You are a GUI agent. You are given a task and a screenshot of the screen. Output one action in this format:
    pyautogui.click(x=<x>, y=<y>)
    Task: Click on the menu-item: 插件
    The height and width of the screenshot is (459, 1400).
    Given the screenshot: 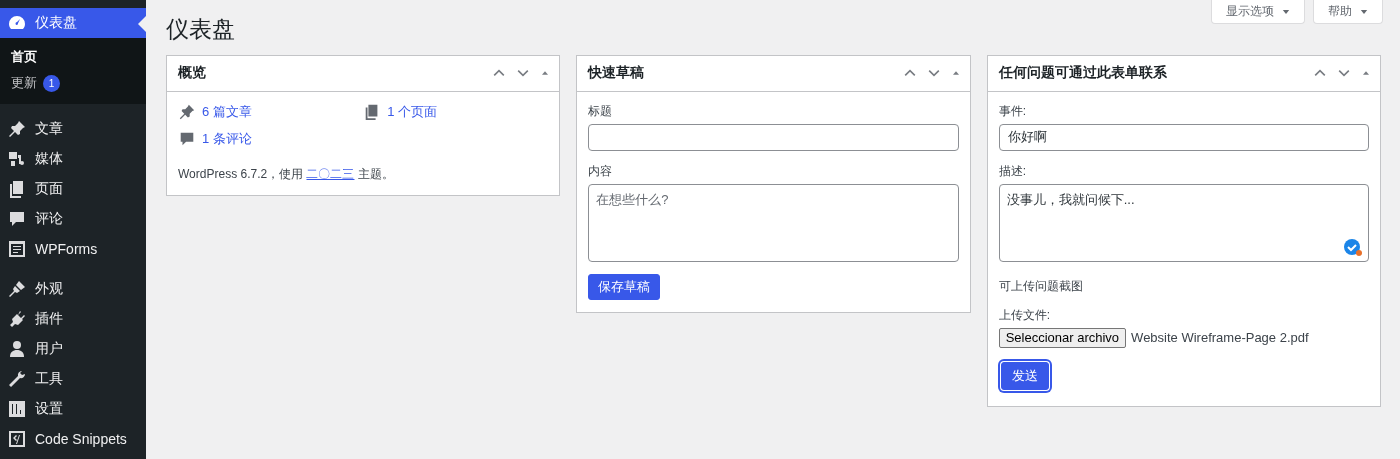 What is the action you would take?
    pyautogui.click(x=73, y=319)
    